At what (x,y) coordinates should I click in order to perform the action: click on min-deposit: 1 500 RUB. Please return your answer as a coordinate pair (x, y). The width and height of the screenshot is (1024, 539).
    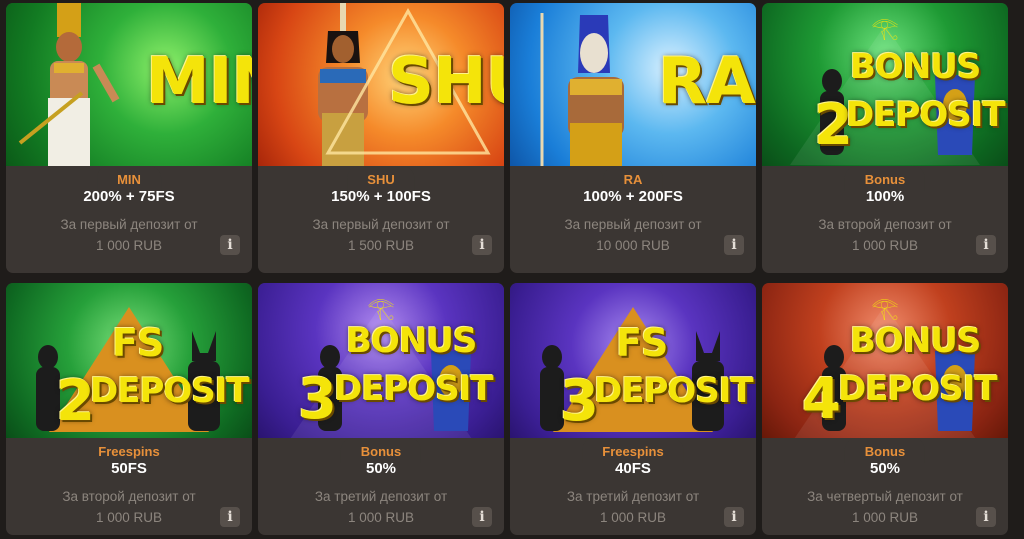
    Looking at the image, I should click on (381, 245).